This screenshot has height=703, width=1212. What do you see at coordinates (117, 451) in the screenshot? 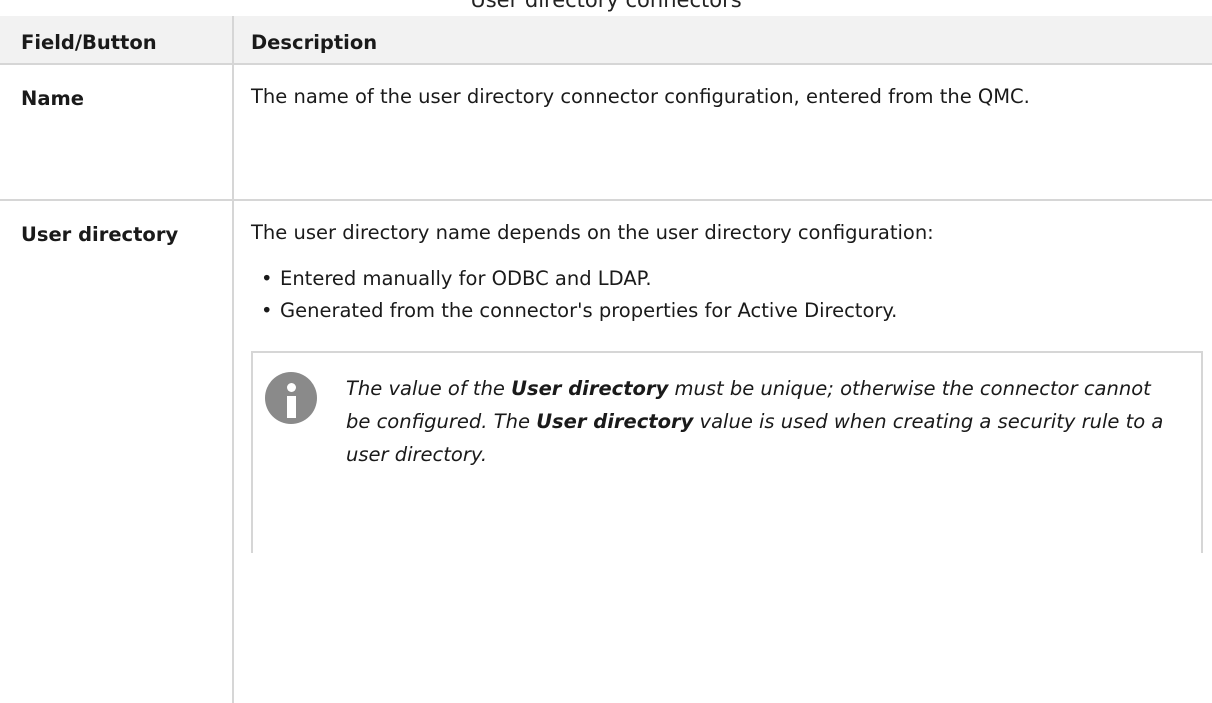
I see `field-name-cell: User directory` at bounding box center [117, 451].